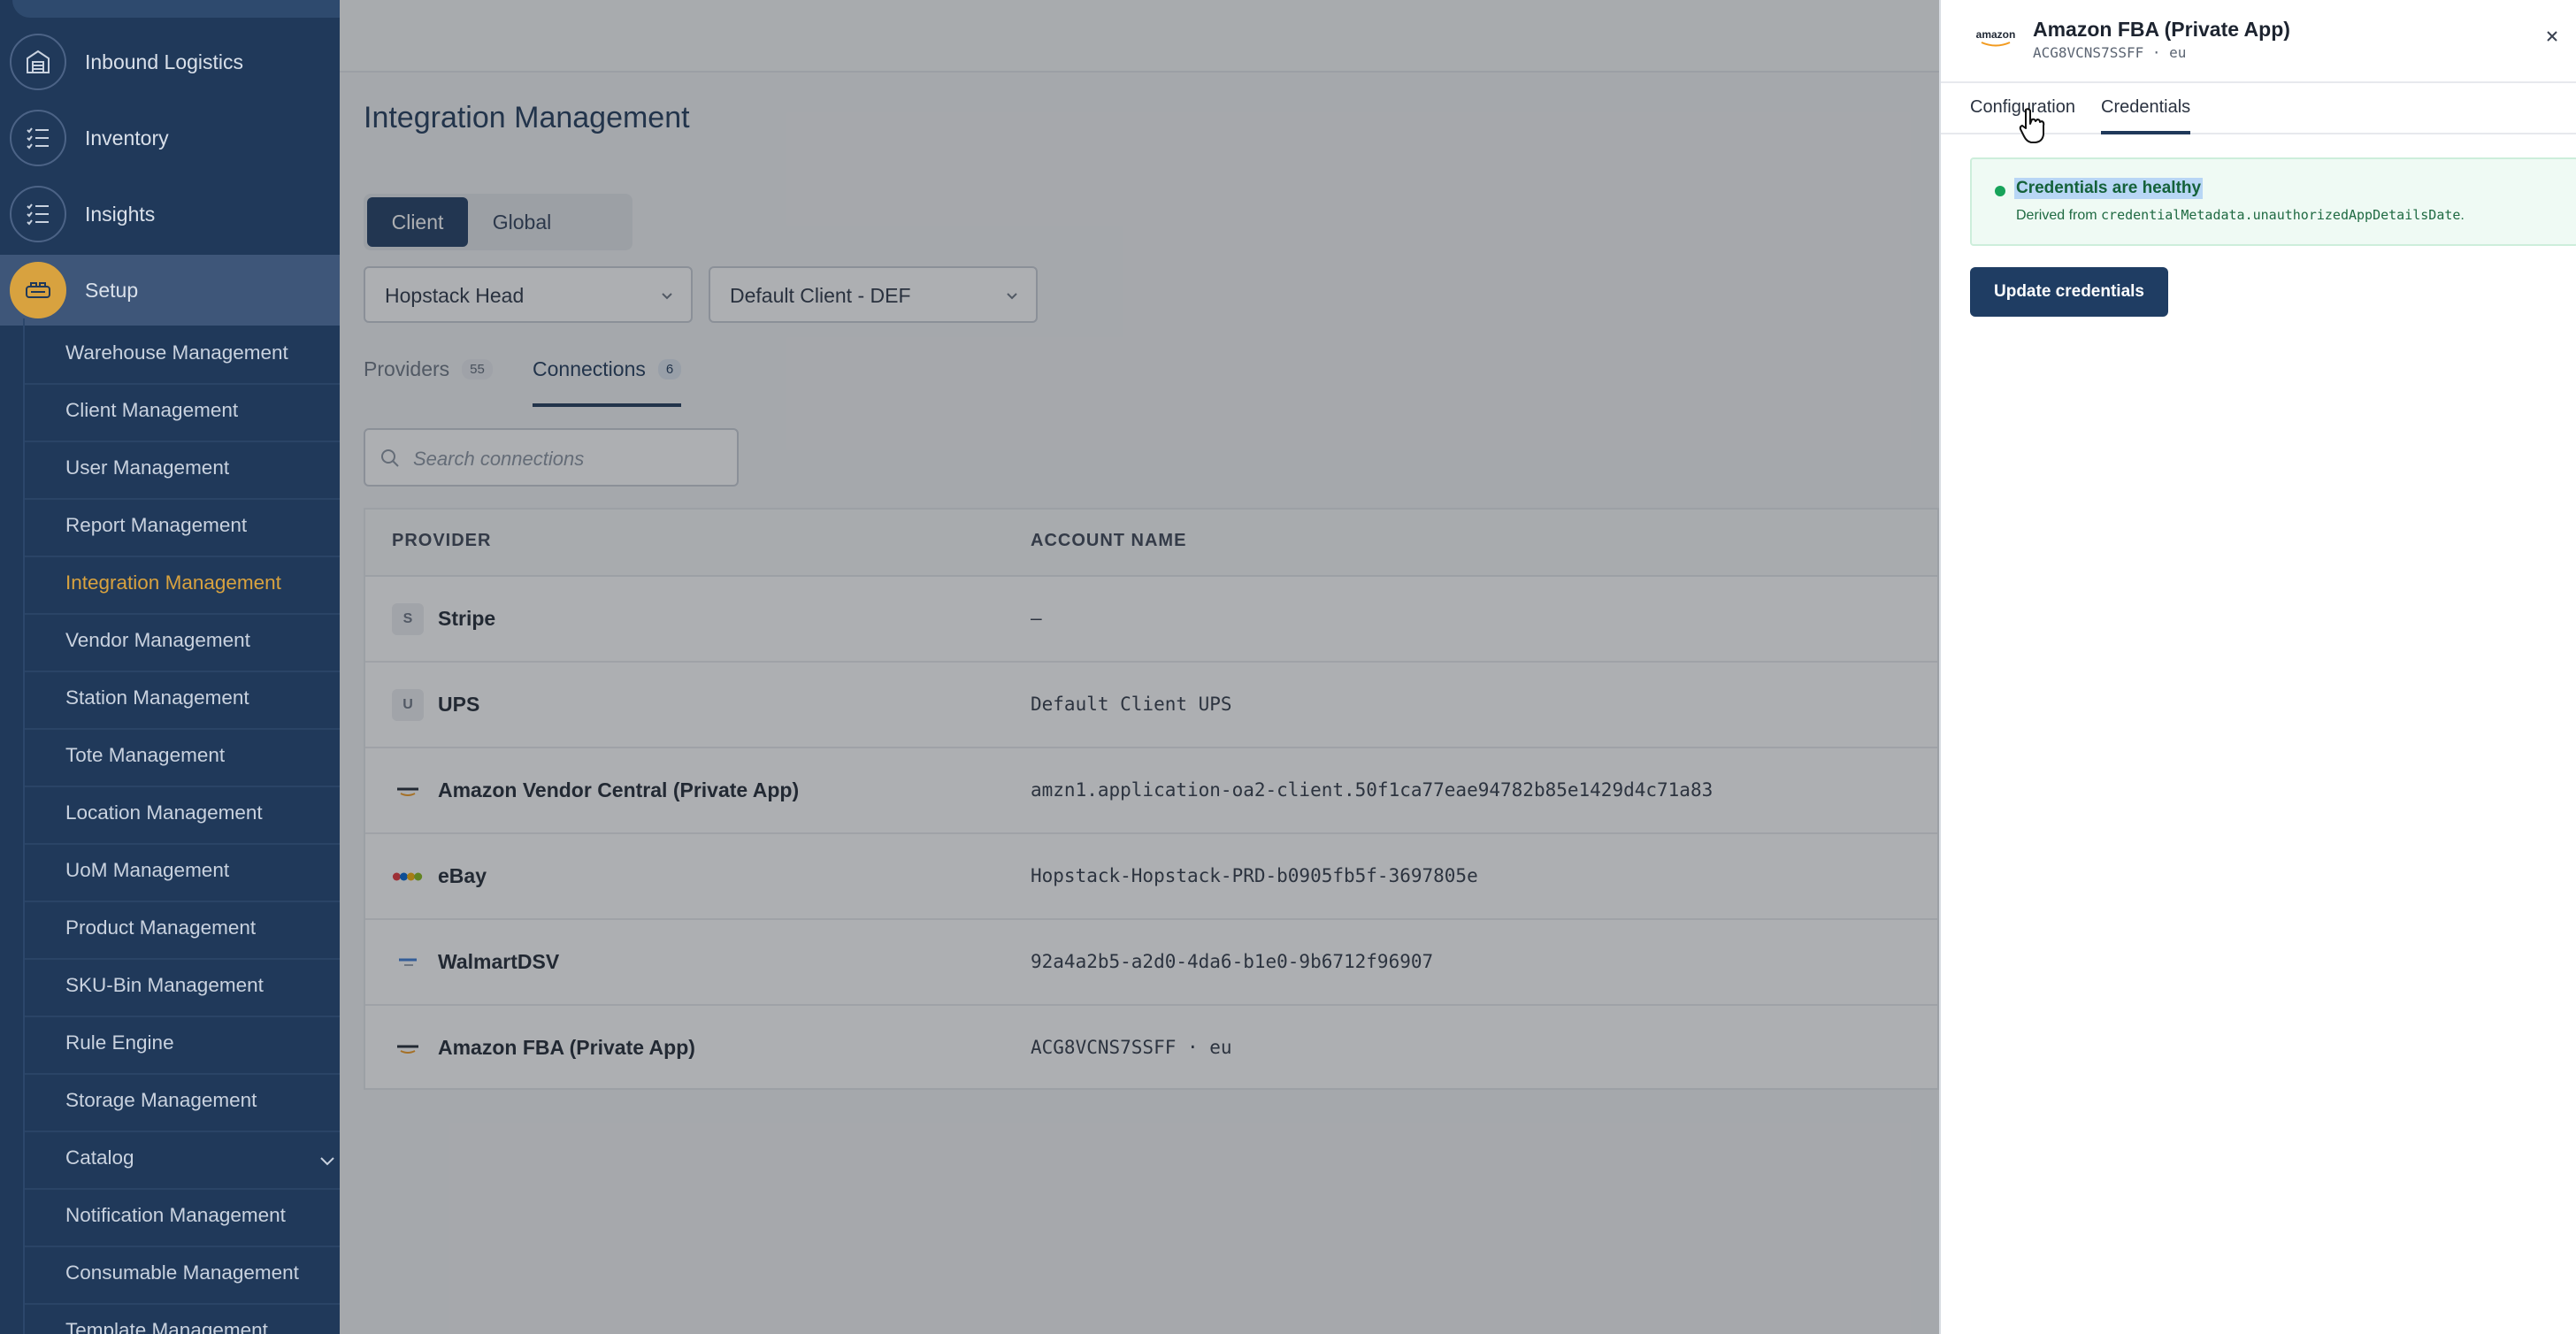 This screenshot has width=2576, height=1334. What do you see at coordinates (2000, 191) in the screenshot?
I see `status-dot` at bounding box center [2000, 191].